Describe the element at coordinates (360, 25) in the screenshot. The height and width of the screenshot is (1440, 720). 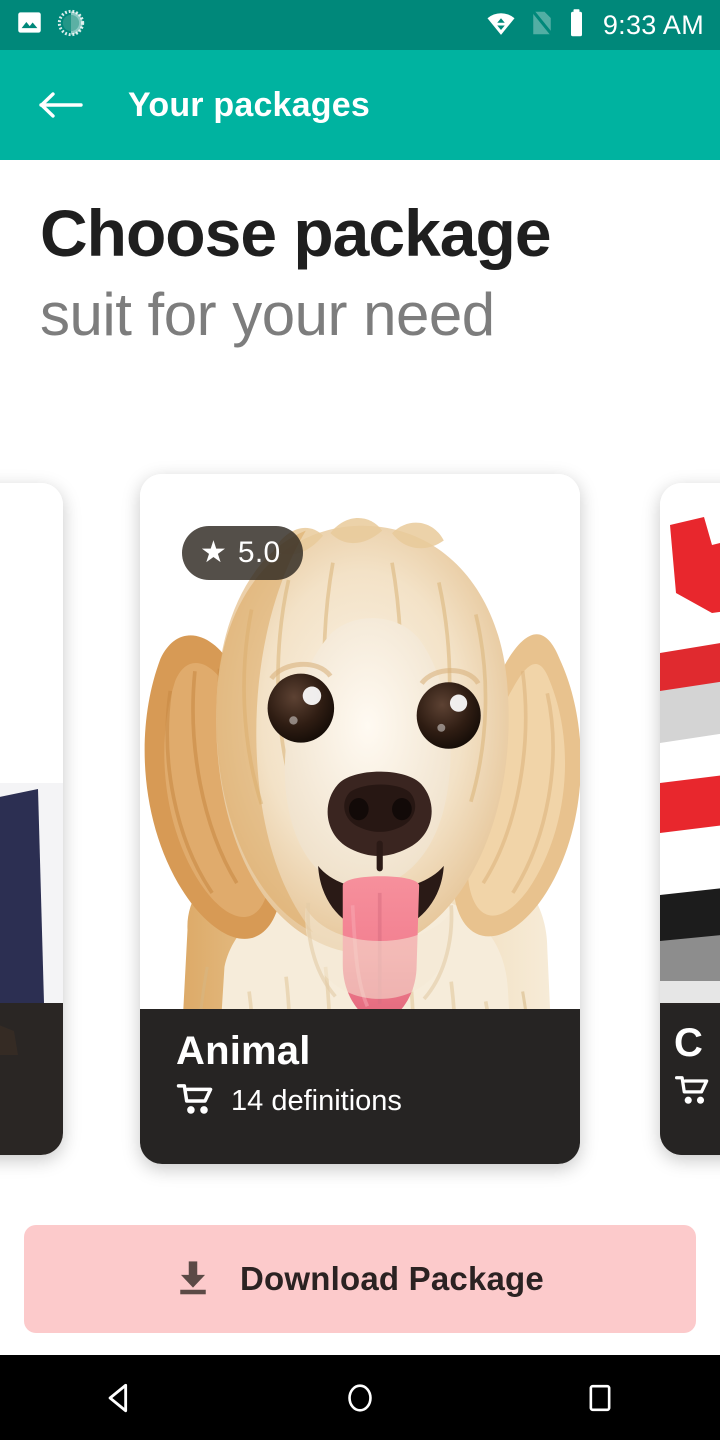
I see `status-bar: 9:33 AM` at that location.